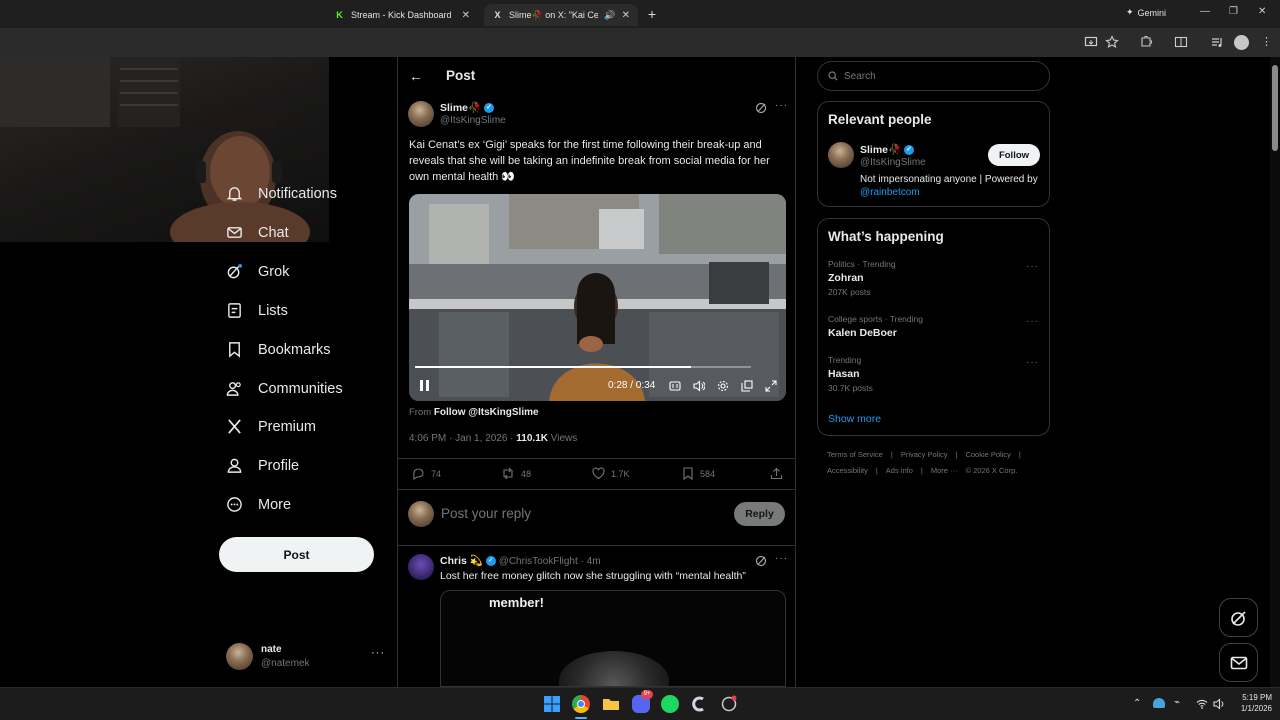 Image resolution: width=1280 pixels, height=720 pixels. What do you see at coordinates (776, 473) in the screenshot?
I see `share-icon` at bounding box center [776, 473].